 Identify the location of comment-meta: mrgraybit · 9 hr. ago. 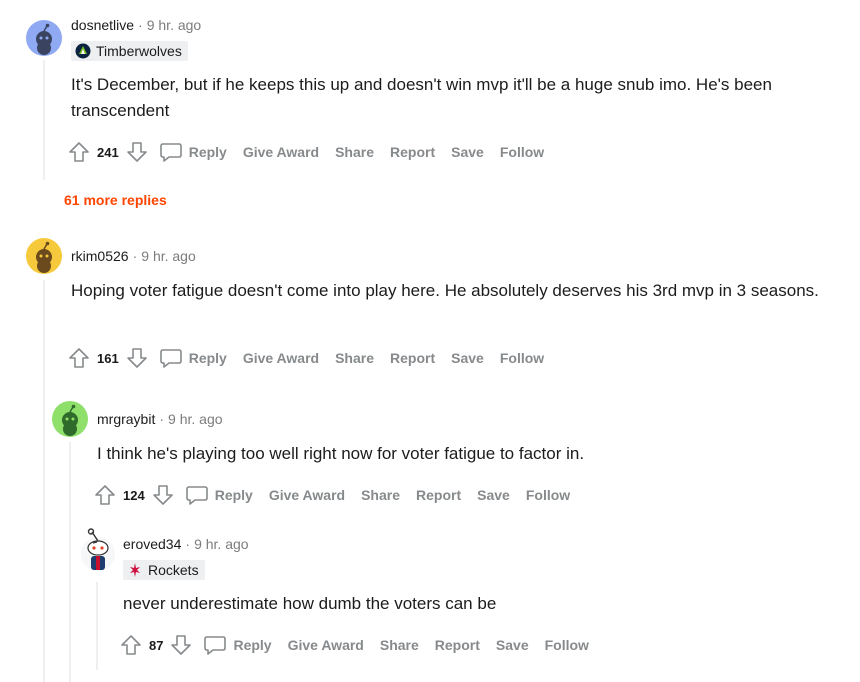
(160, 419).